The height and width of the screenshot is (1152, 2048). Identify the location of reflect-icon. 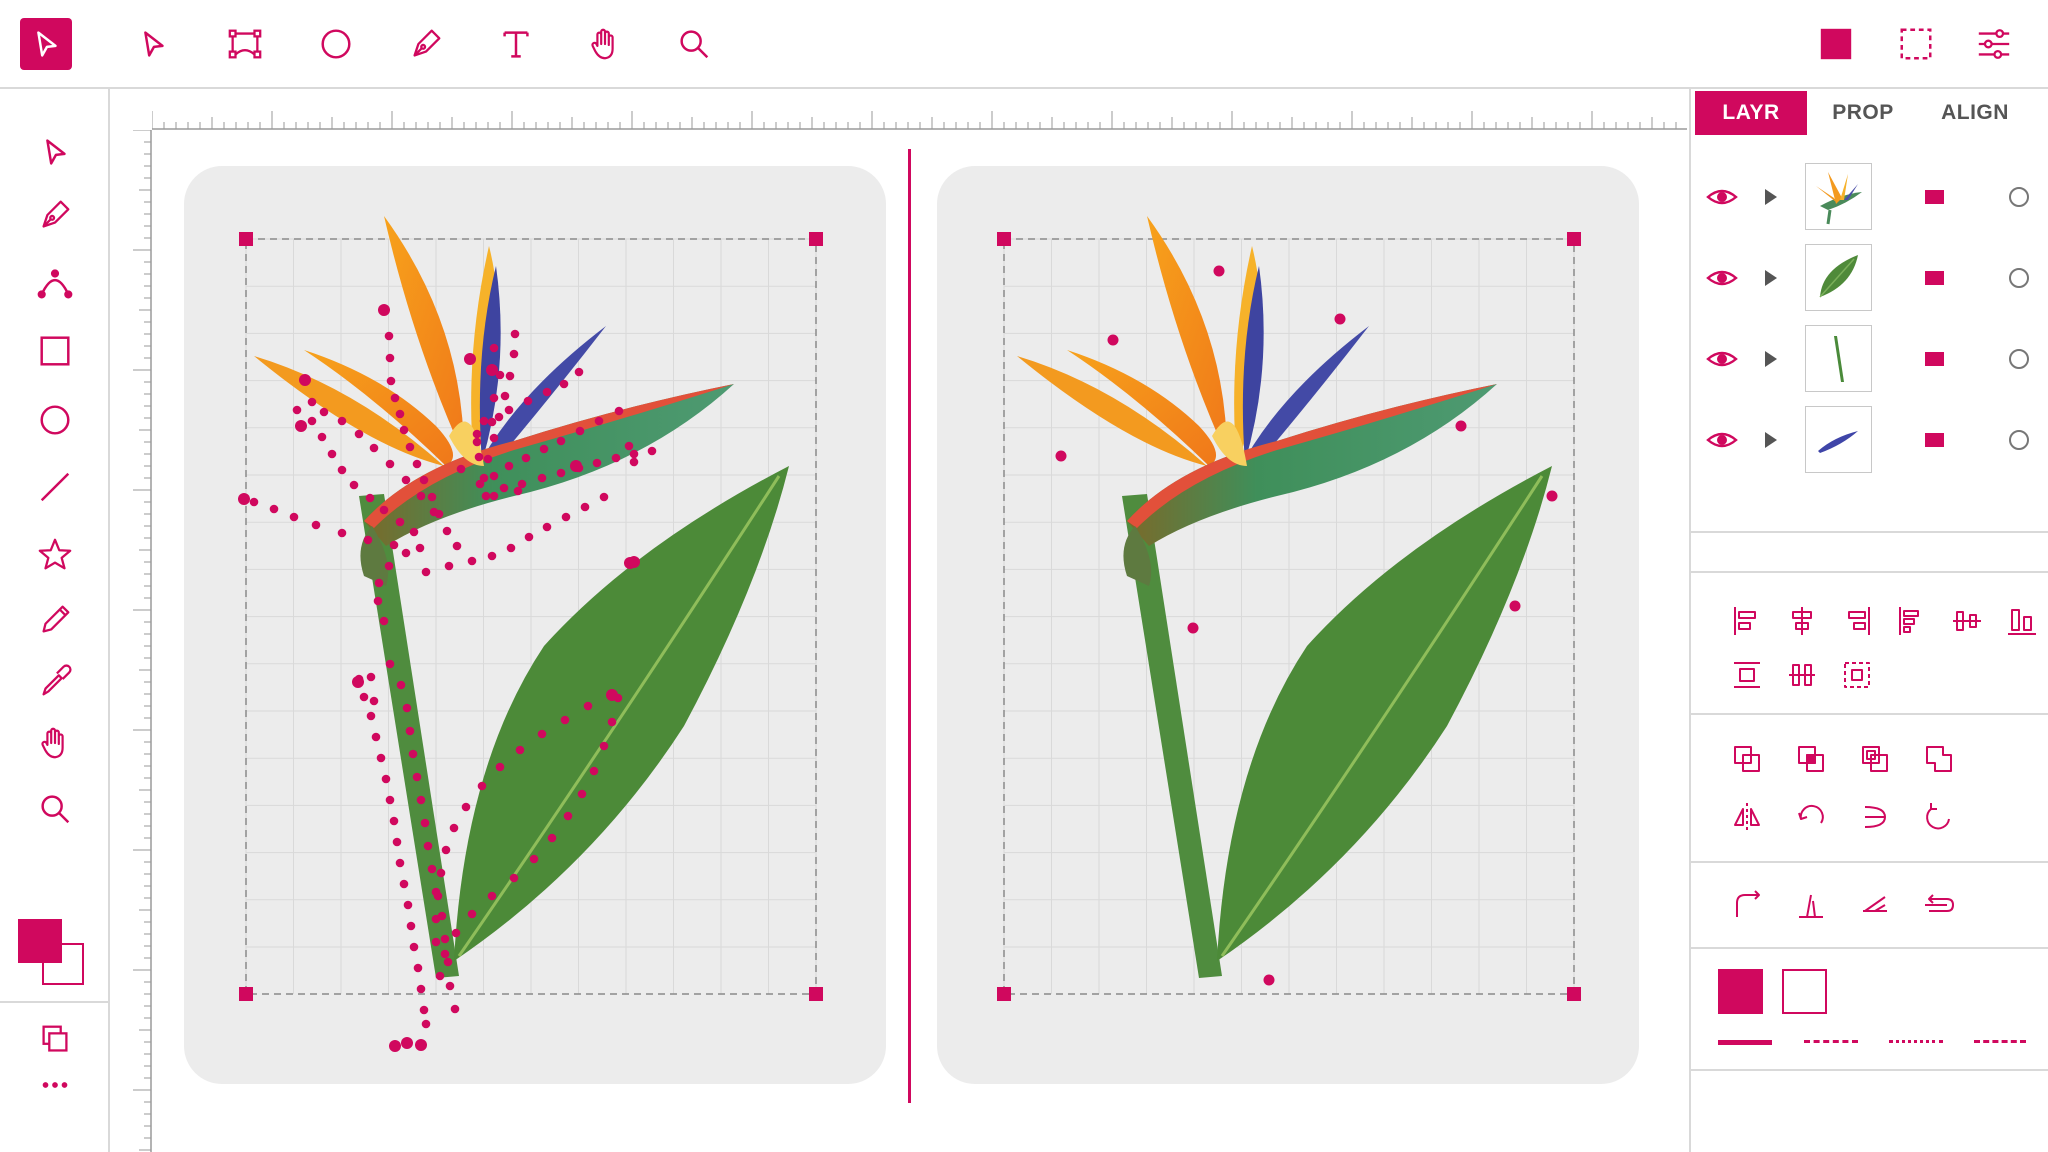
(1875, 817).